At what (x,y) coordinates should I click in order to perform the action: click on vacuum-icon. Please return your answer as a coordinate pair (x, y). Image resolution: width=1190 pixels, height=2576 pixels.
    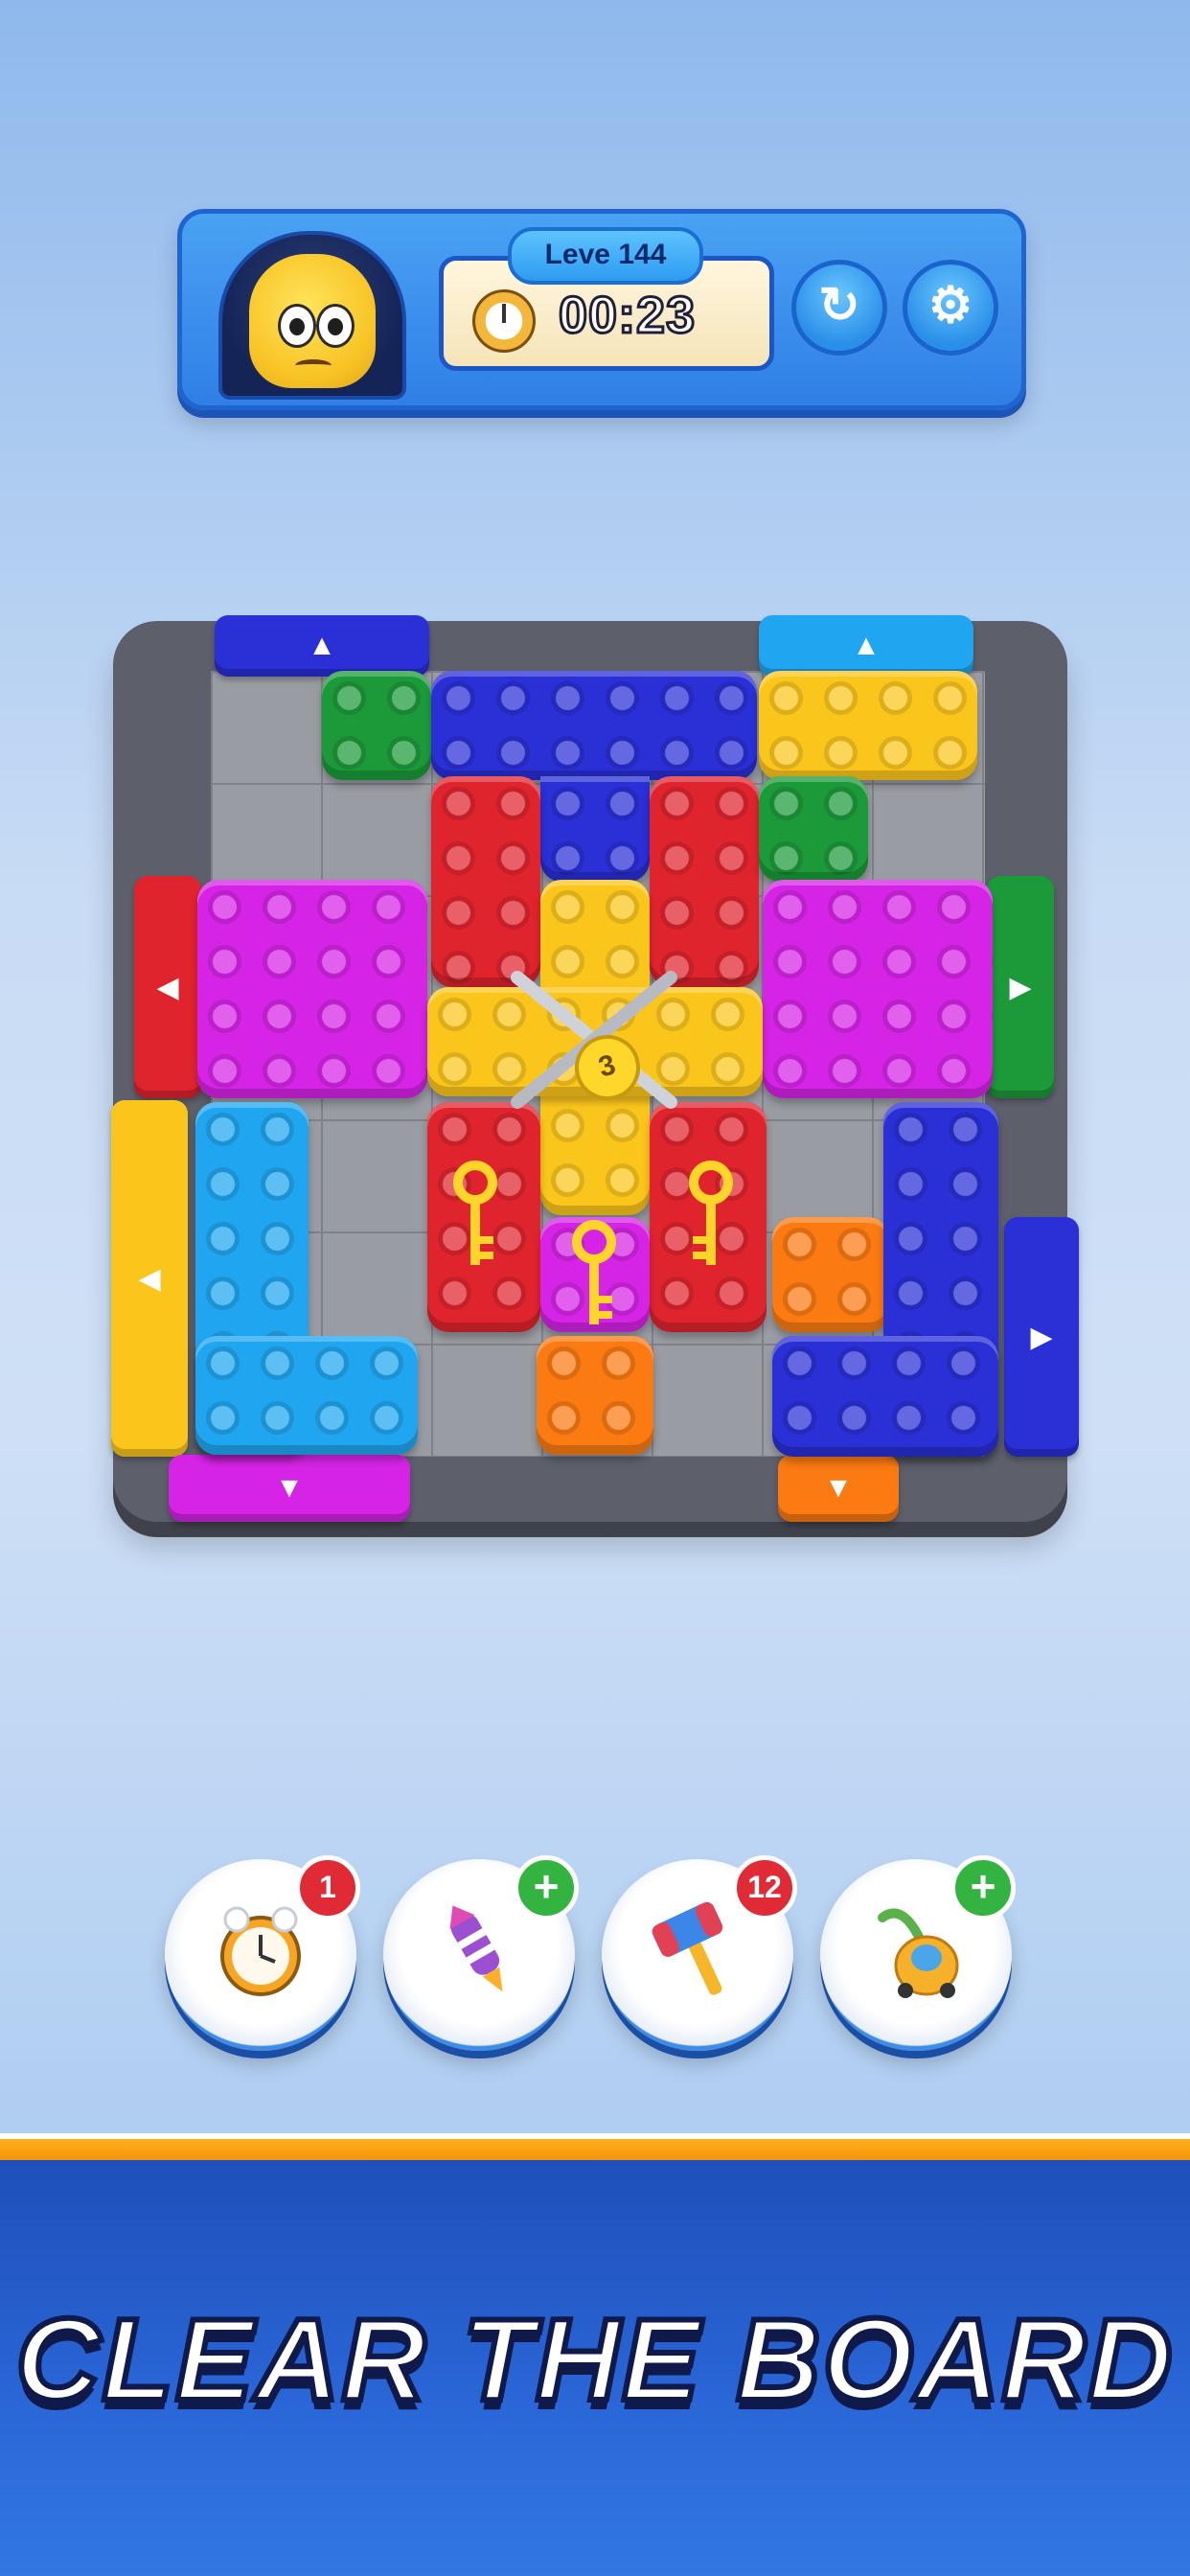
    Looking at the image, I should click on (916, 1951).